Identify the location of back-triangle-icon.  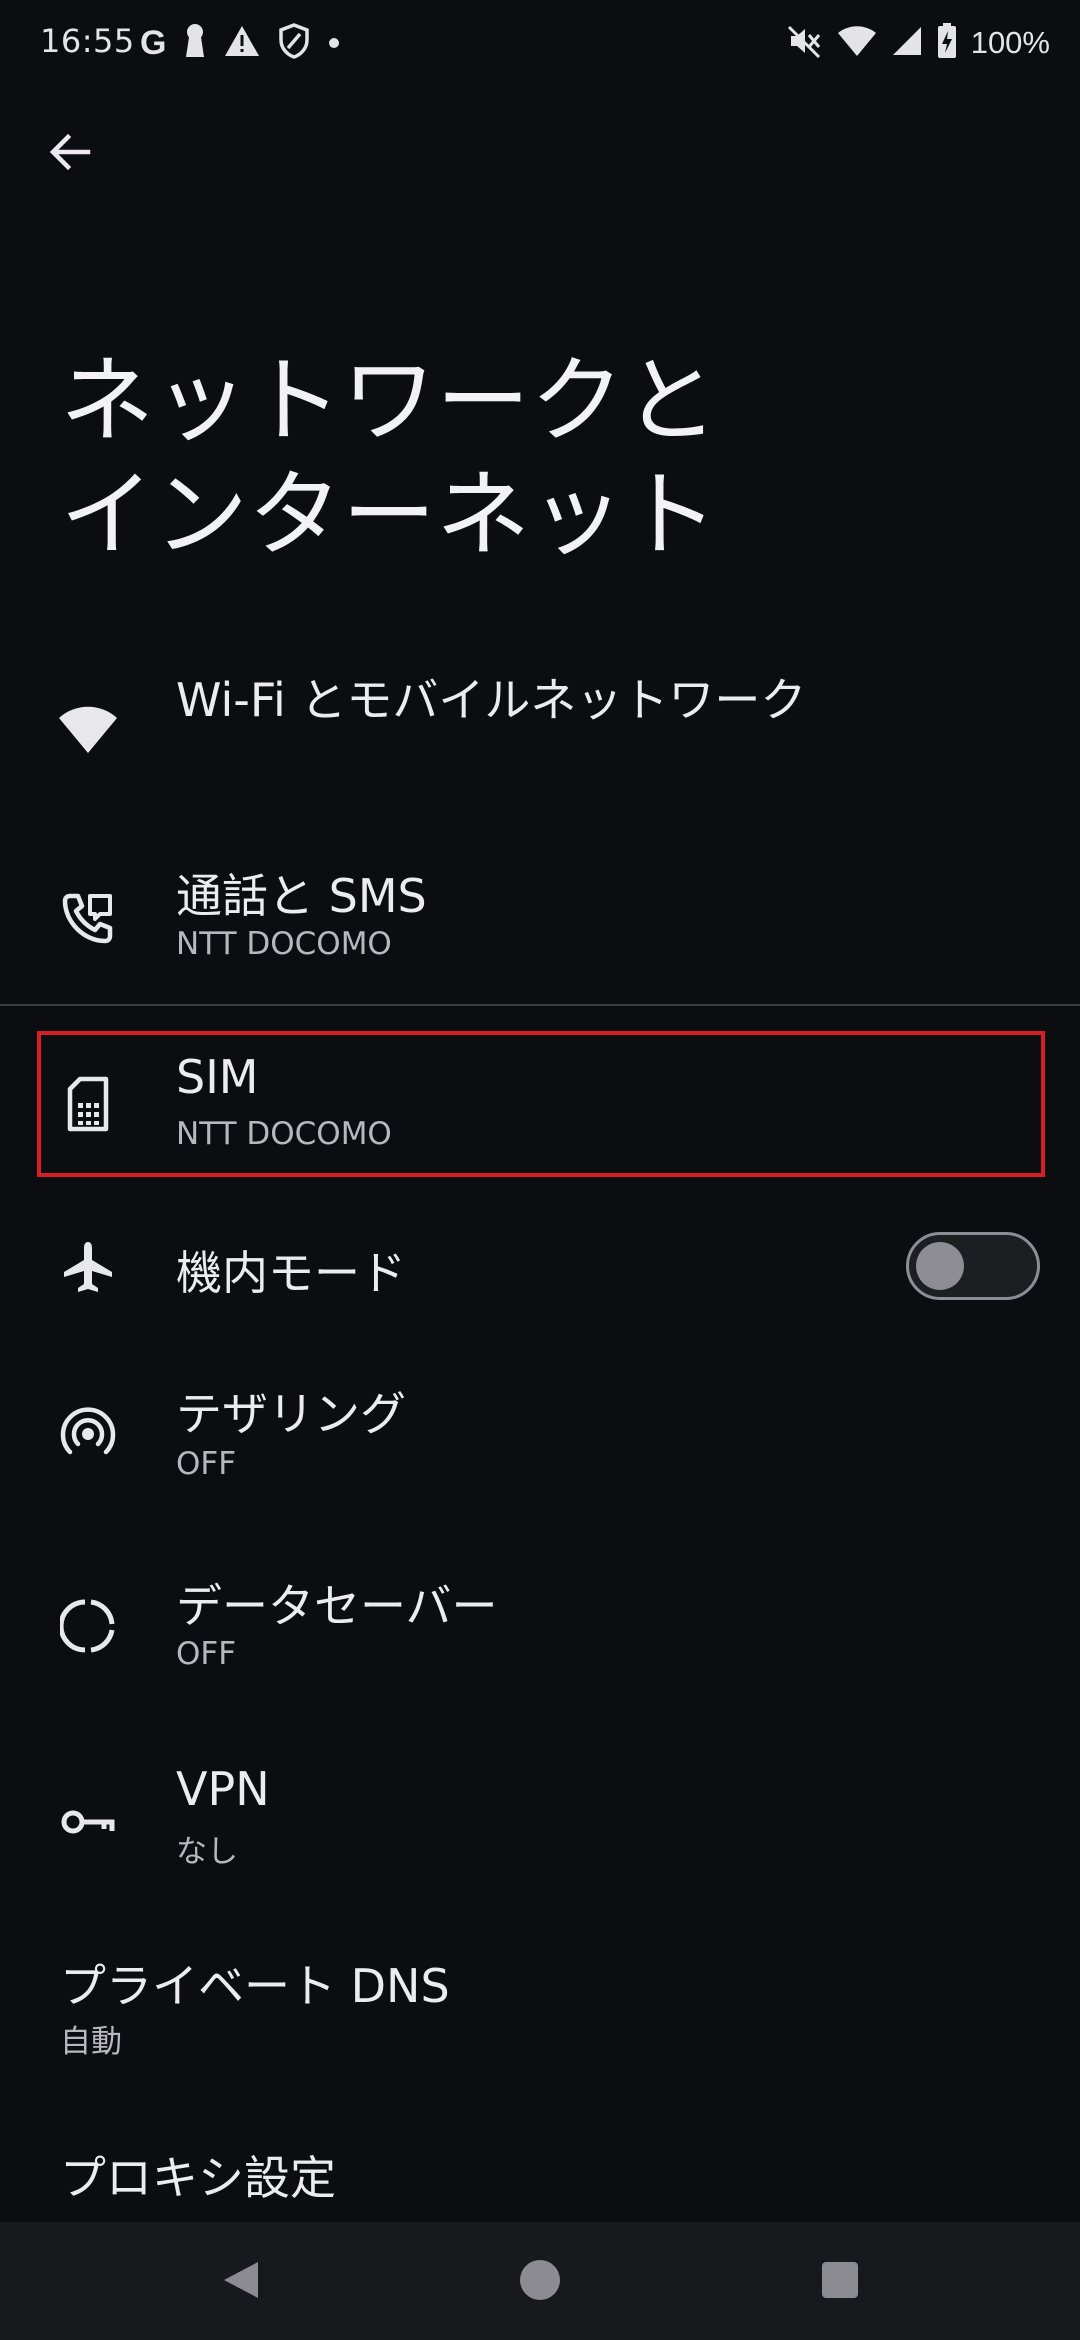
(240, 2282).